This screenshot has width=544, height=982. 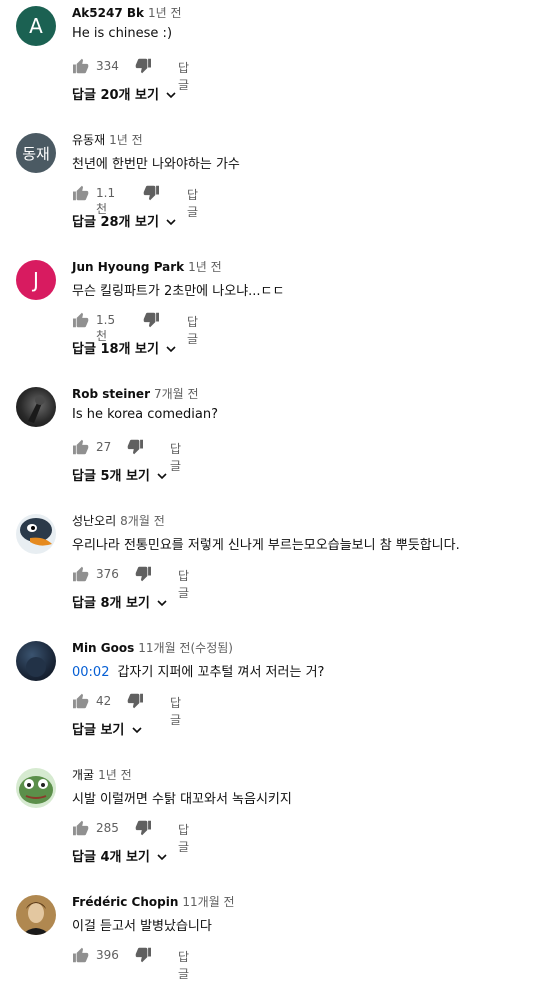 What do you see at coordinates (115, 349) in the screenshot?
I see `view-replies-label: 답글 18개 보기` at bounding box center [115, 349].